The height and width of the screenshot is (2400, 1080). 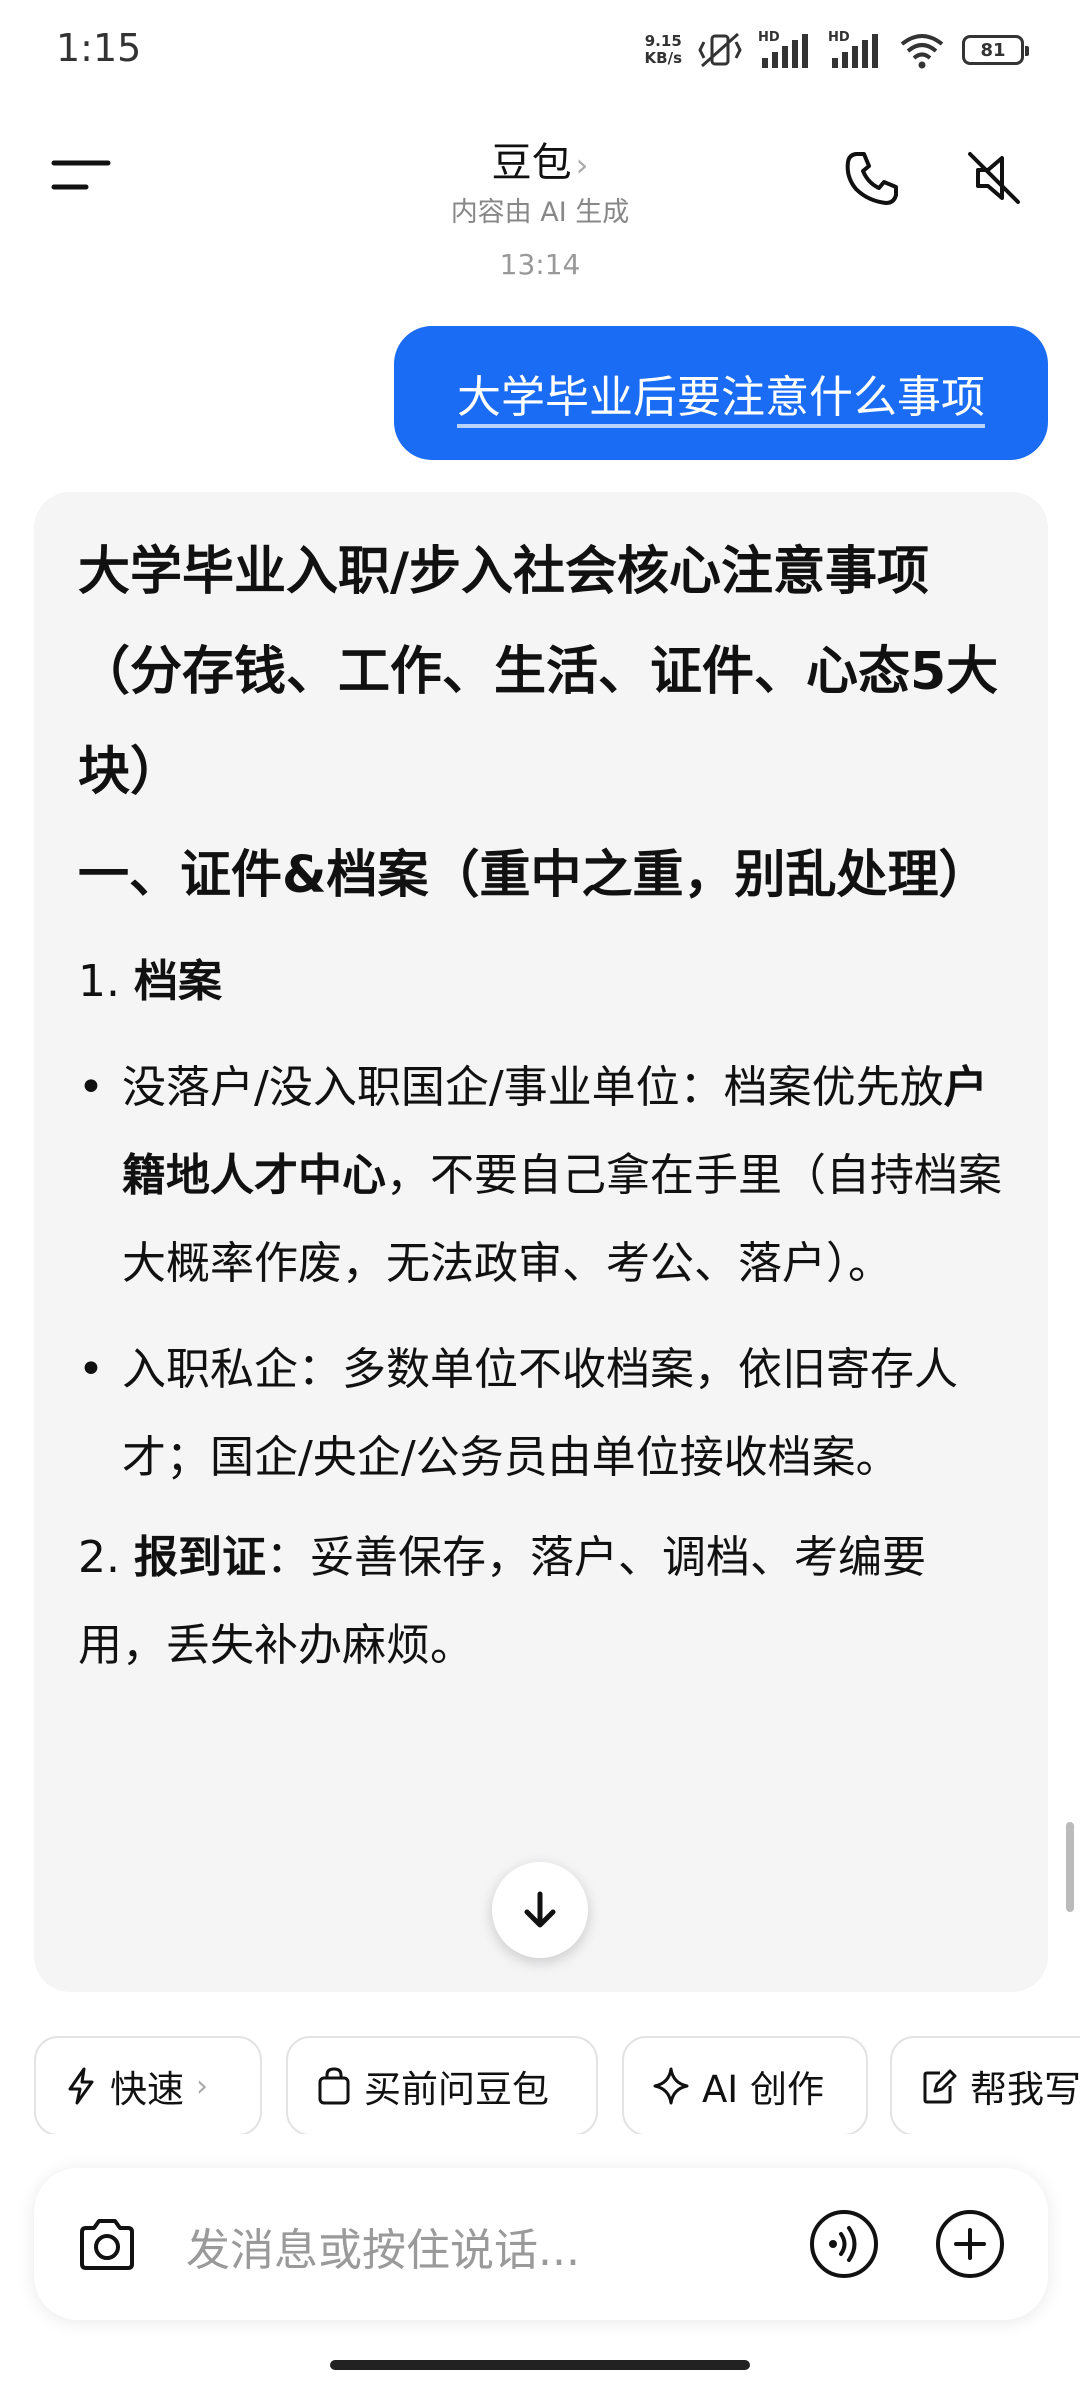 What do you see at coordinates (540, 264) in the screenshot?
I see `message-timestamp: 13:14` at bounding box center [540, 264].